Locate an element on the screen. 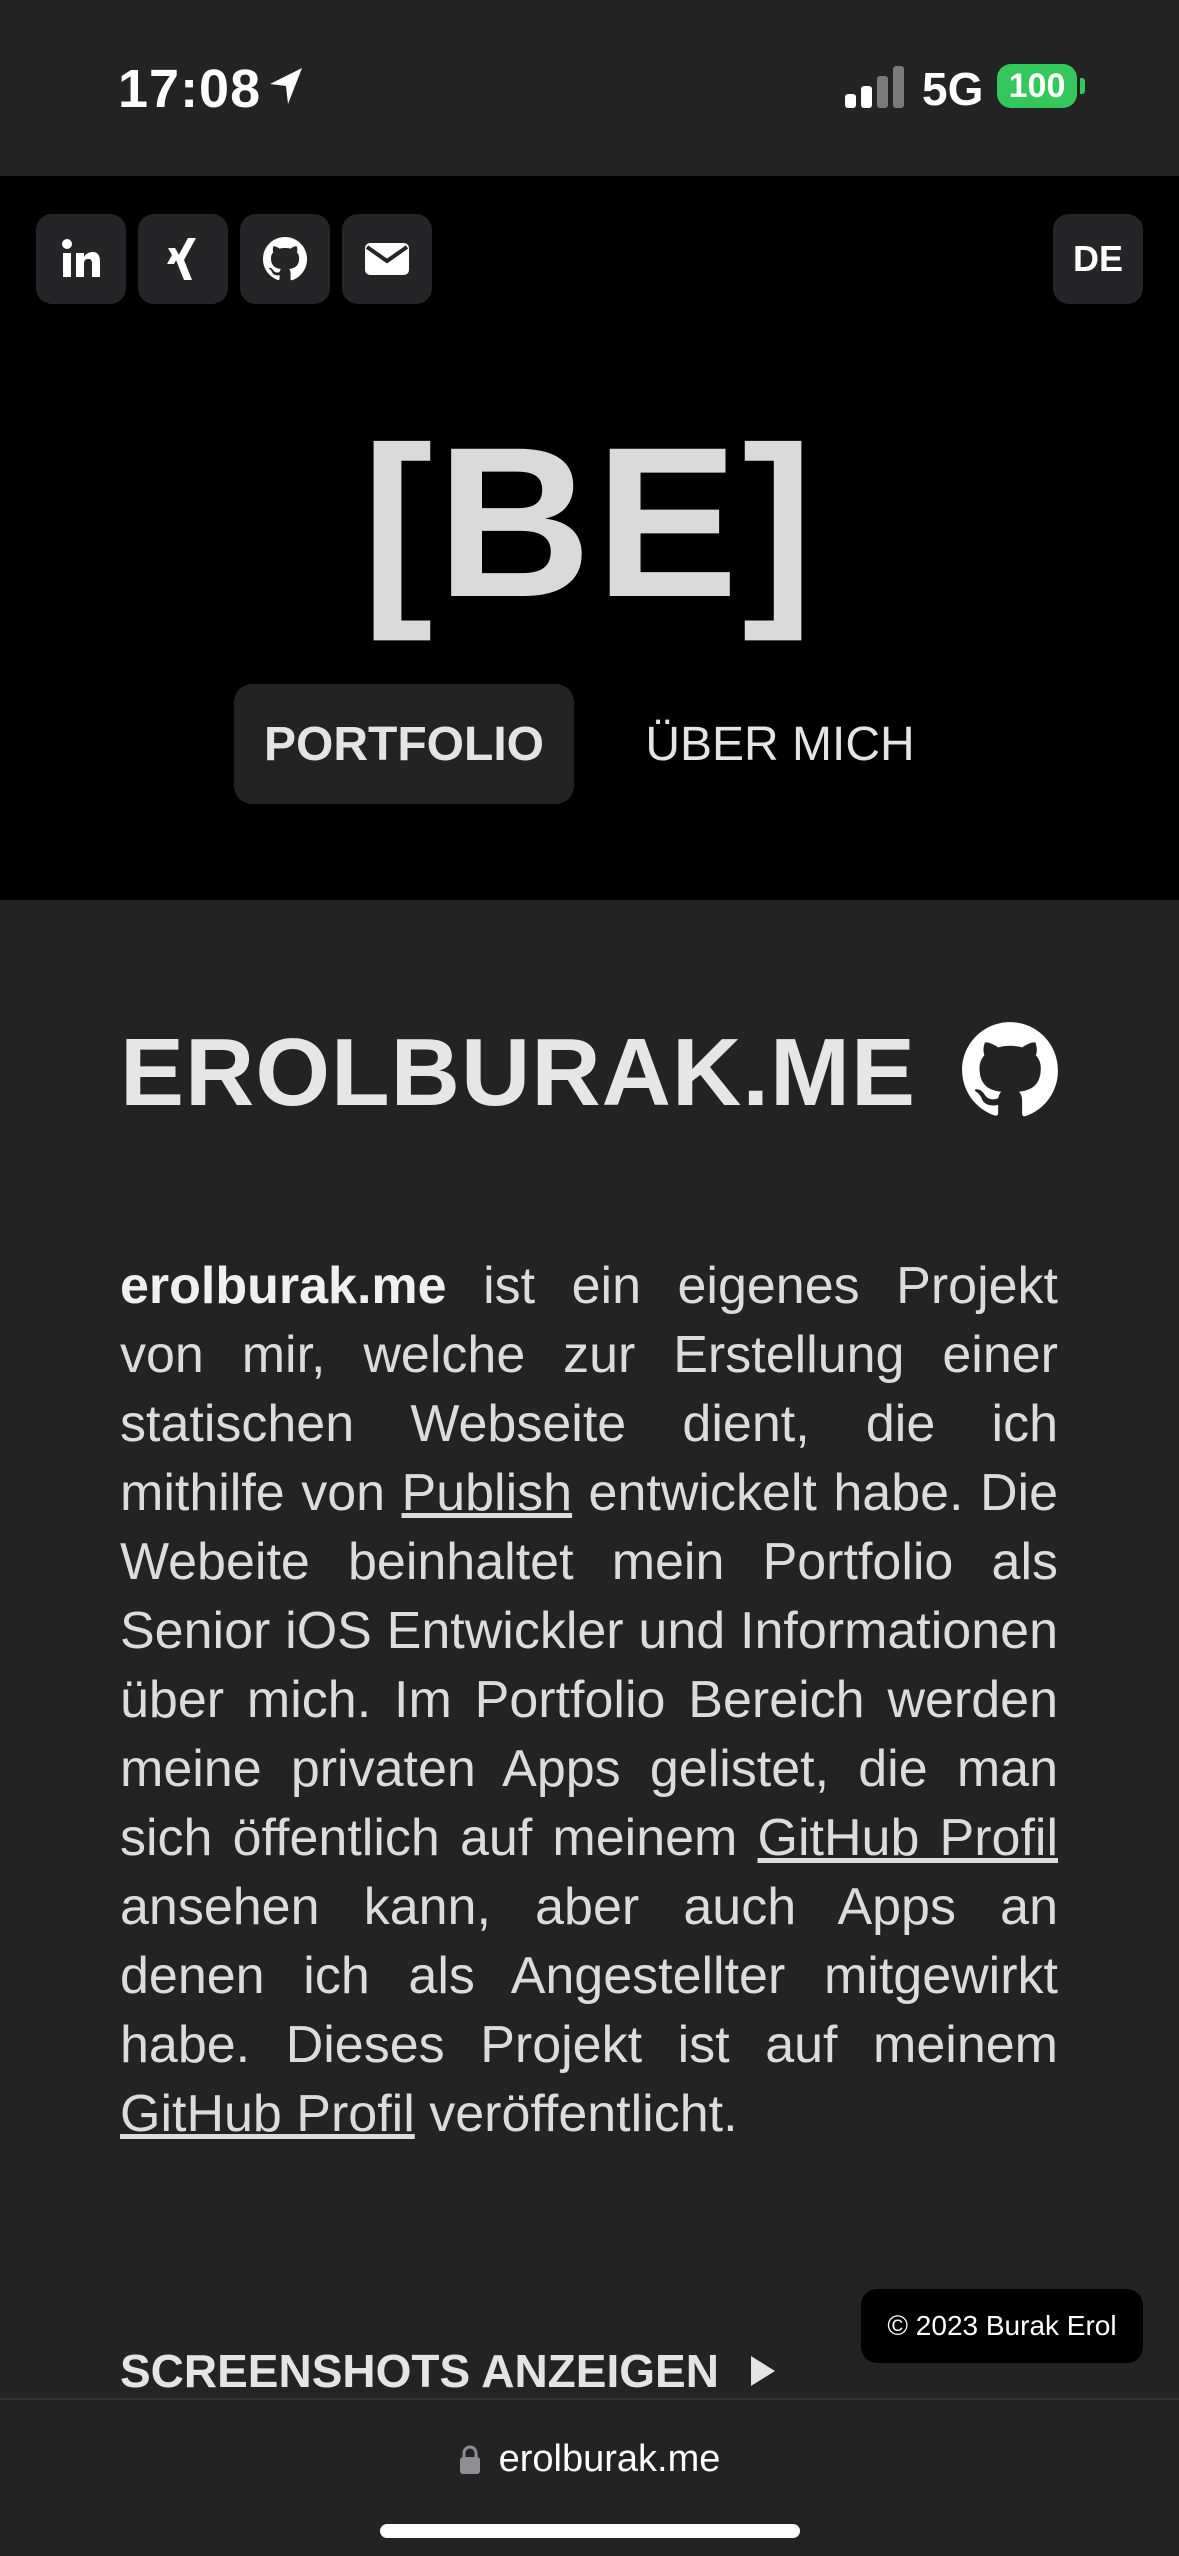 This screenshot has height=2556, width=1179. battery-icon: 100 is located at coordinates (1037, 86).